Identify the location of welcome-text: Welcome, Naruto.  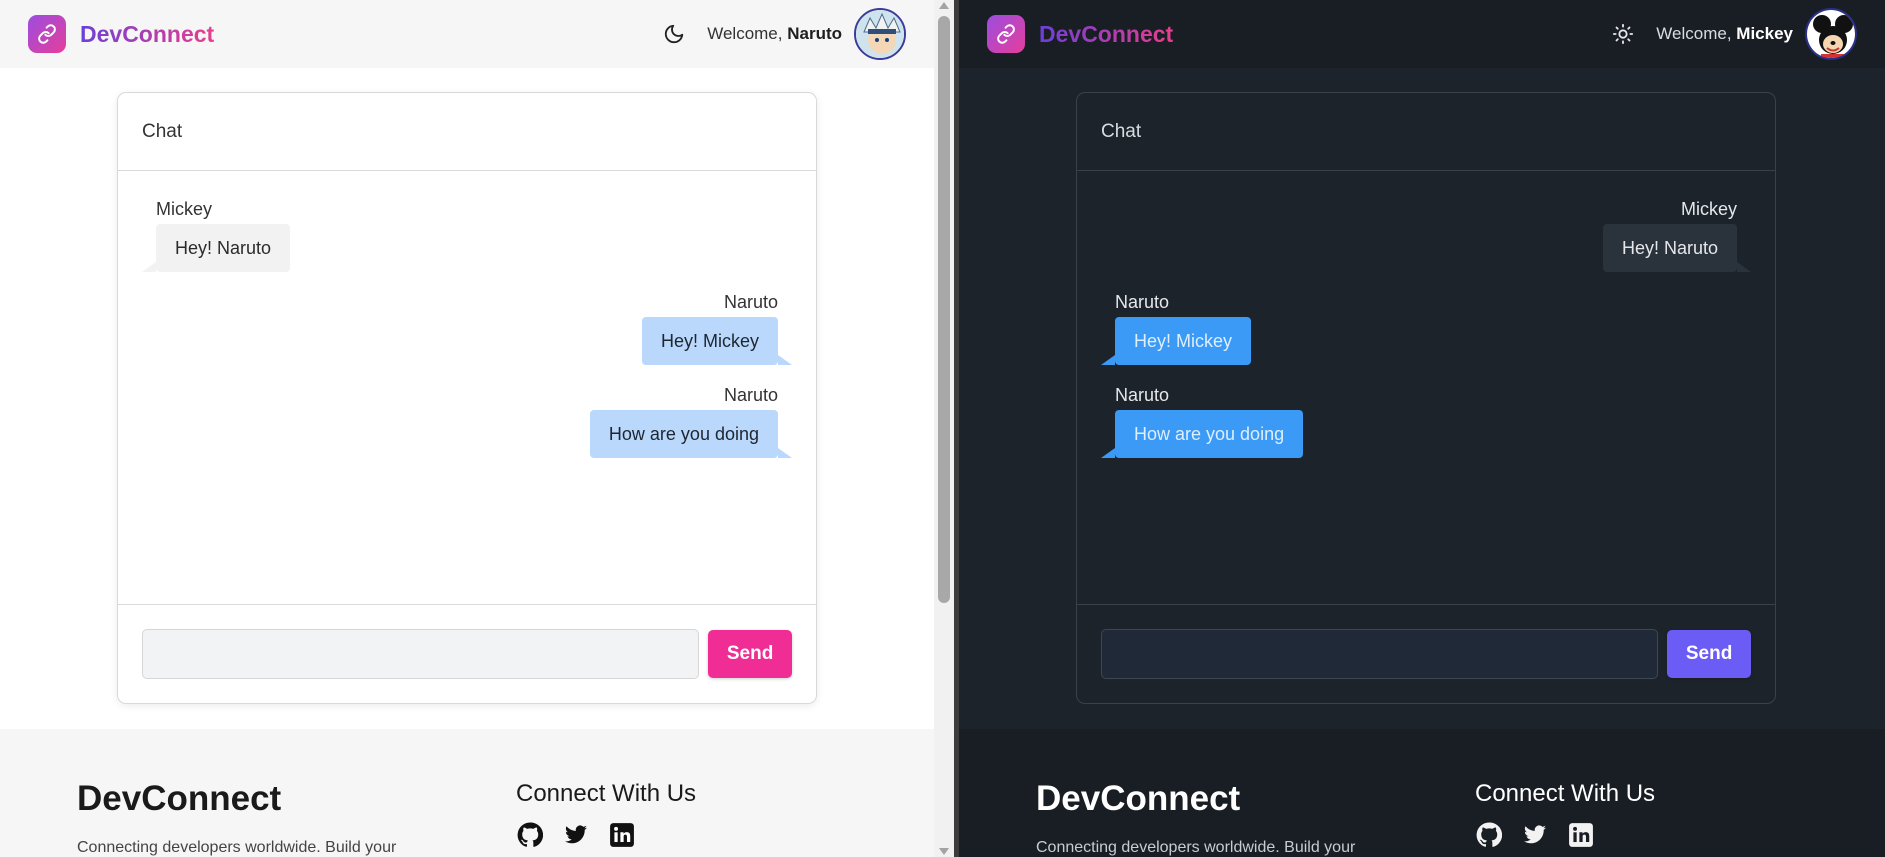
(774, 33).